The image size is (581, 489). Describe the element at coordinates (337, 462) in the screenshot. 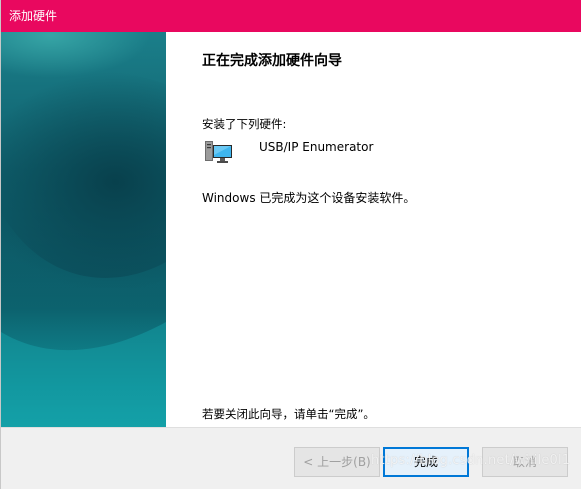

I see `back-button: < 上一步(B)` at that location.